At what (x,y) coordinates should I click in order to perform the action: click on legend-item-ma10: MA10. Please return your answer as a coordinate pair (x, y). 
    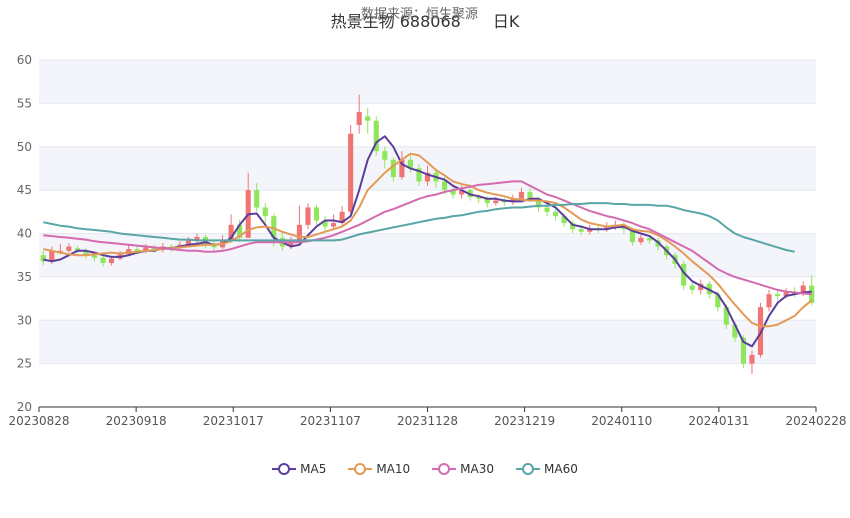
    Looking at the image, I should click on (379, 469).